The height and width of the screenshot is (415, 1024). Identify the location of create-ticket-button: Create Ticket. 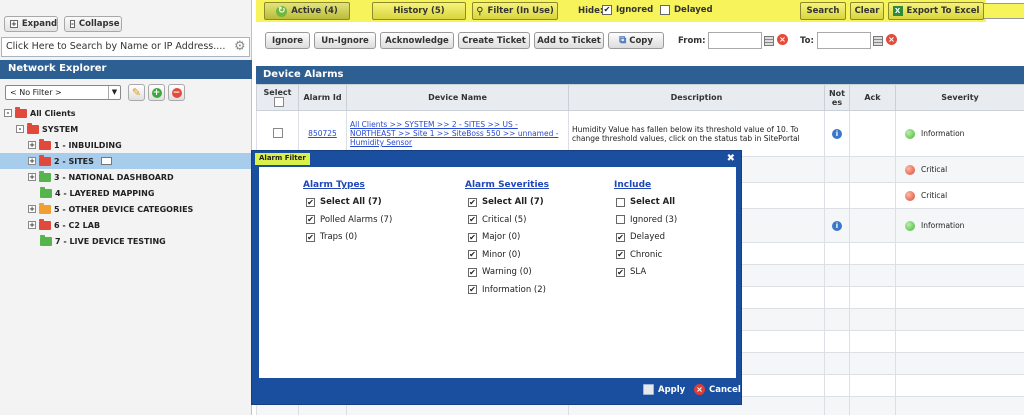
(494, 40).